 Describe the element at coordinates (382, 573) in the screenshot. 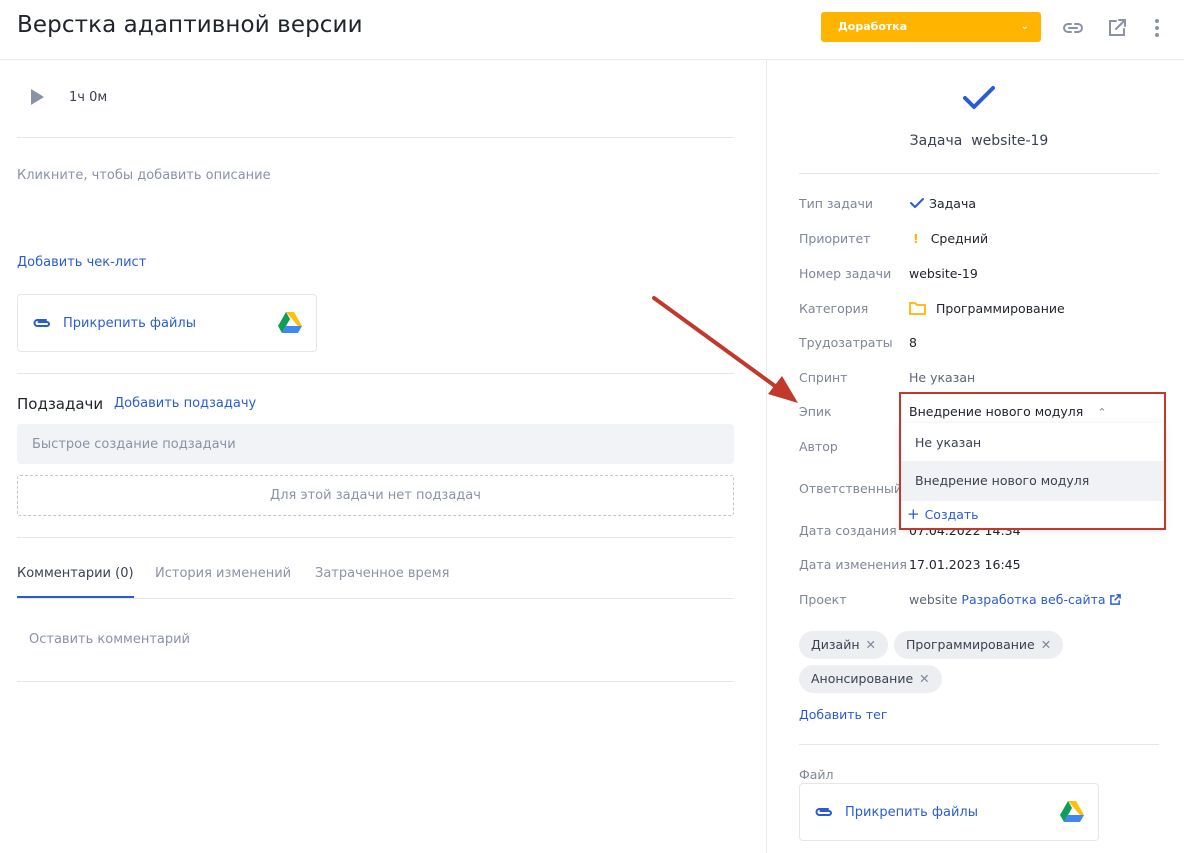

I see `tab-time-spent: Затраченное время` at that location.